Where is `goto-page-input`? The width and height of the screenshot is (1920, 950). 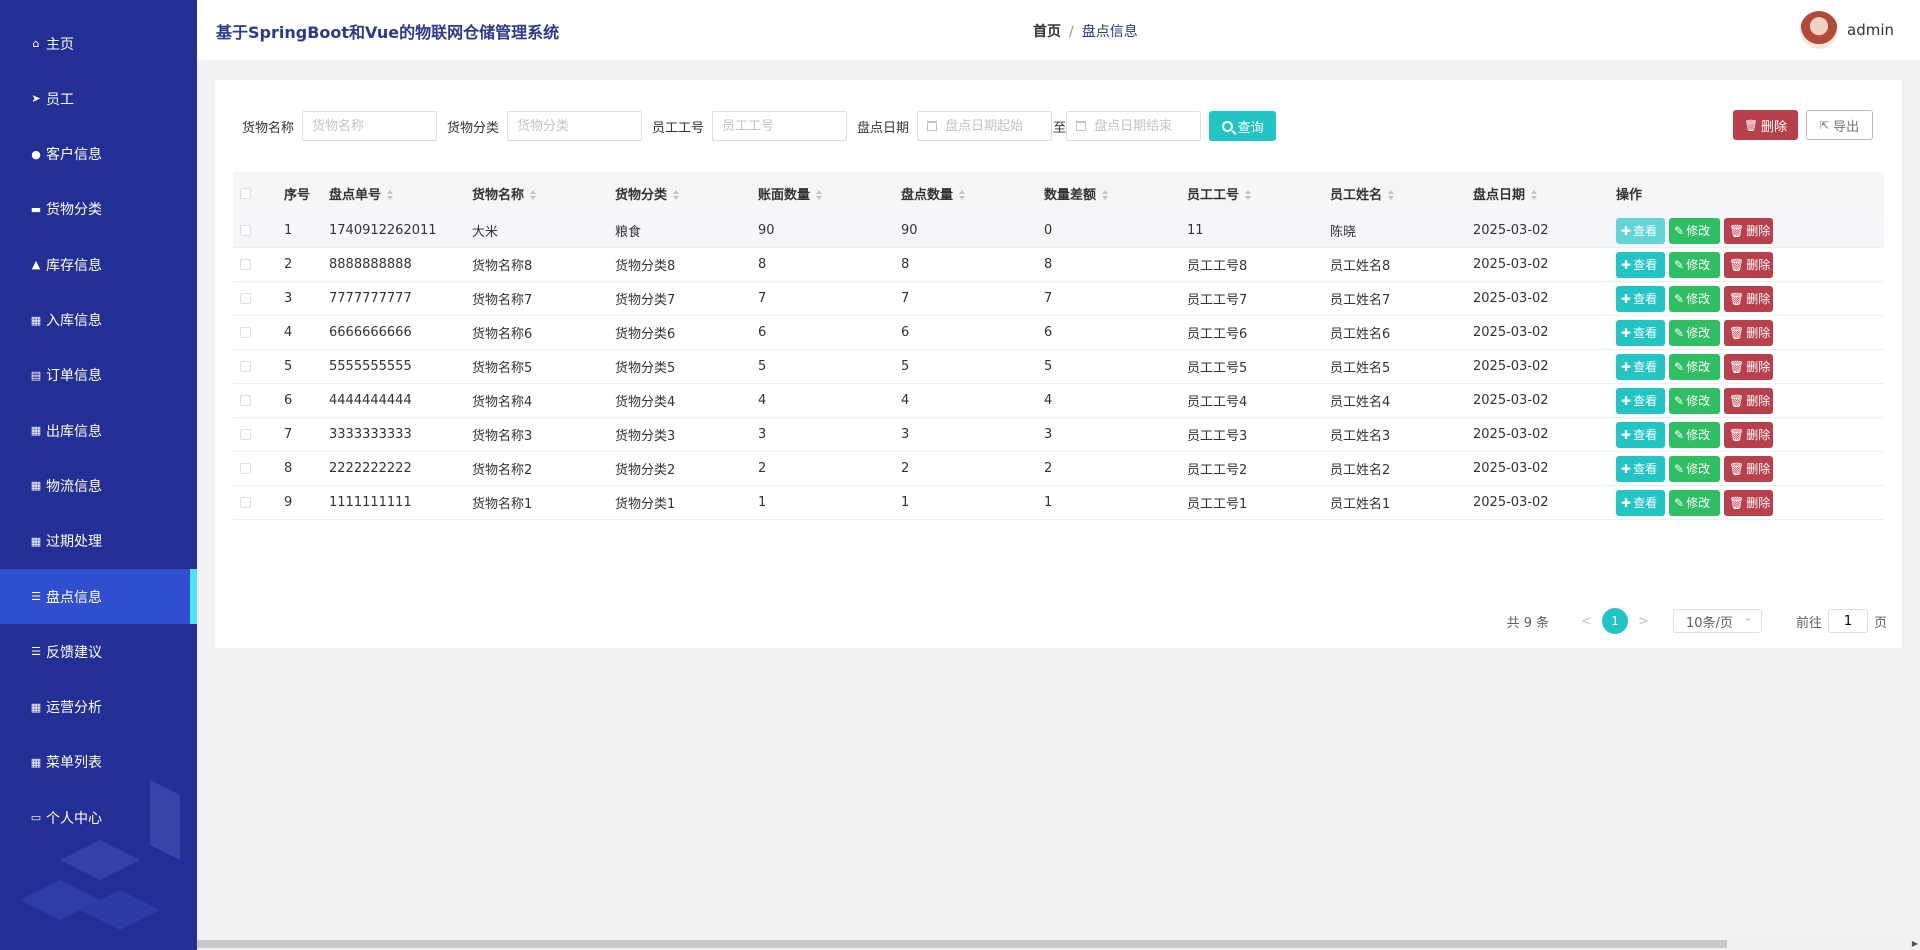
goto-page-input is located at coordinates (1847, 621).